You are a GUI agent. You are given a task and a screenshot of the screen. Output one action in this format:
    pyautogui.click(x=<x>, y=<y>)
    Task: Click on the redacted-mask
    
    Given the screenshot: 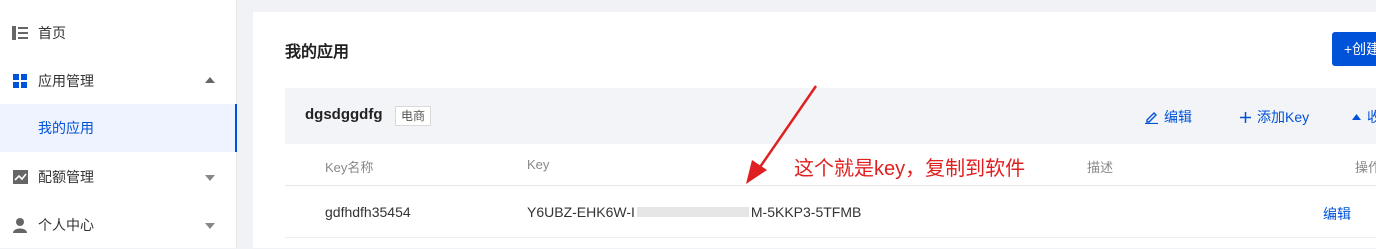 What is the action you would take?
    pyautogui.click(x=692, y=212)
    